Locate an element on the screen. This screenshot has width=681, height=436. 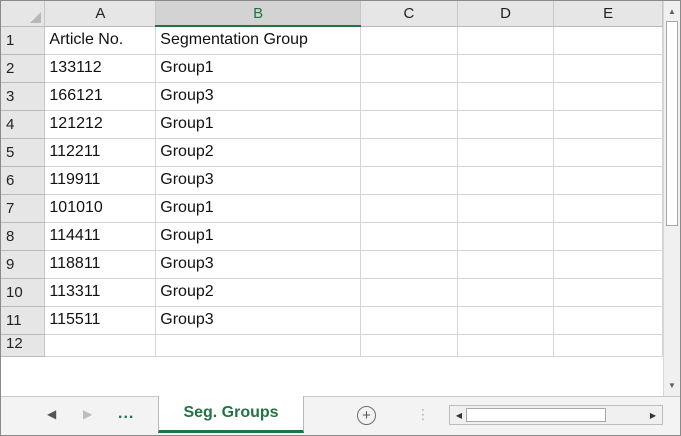
scroll-left-icon: ◀ is located at coordinates (459, 415).